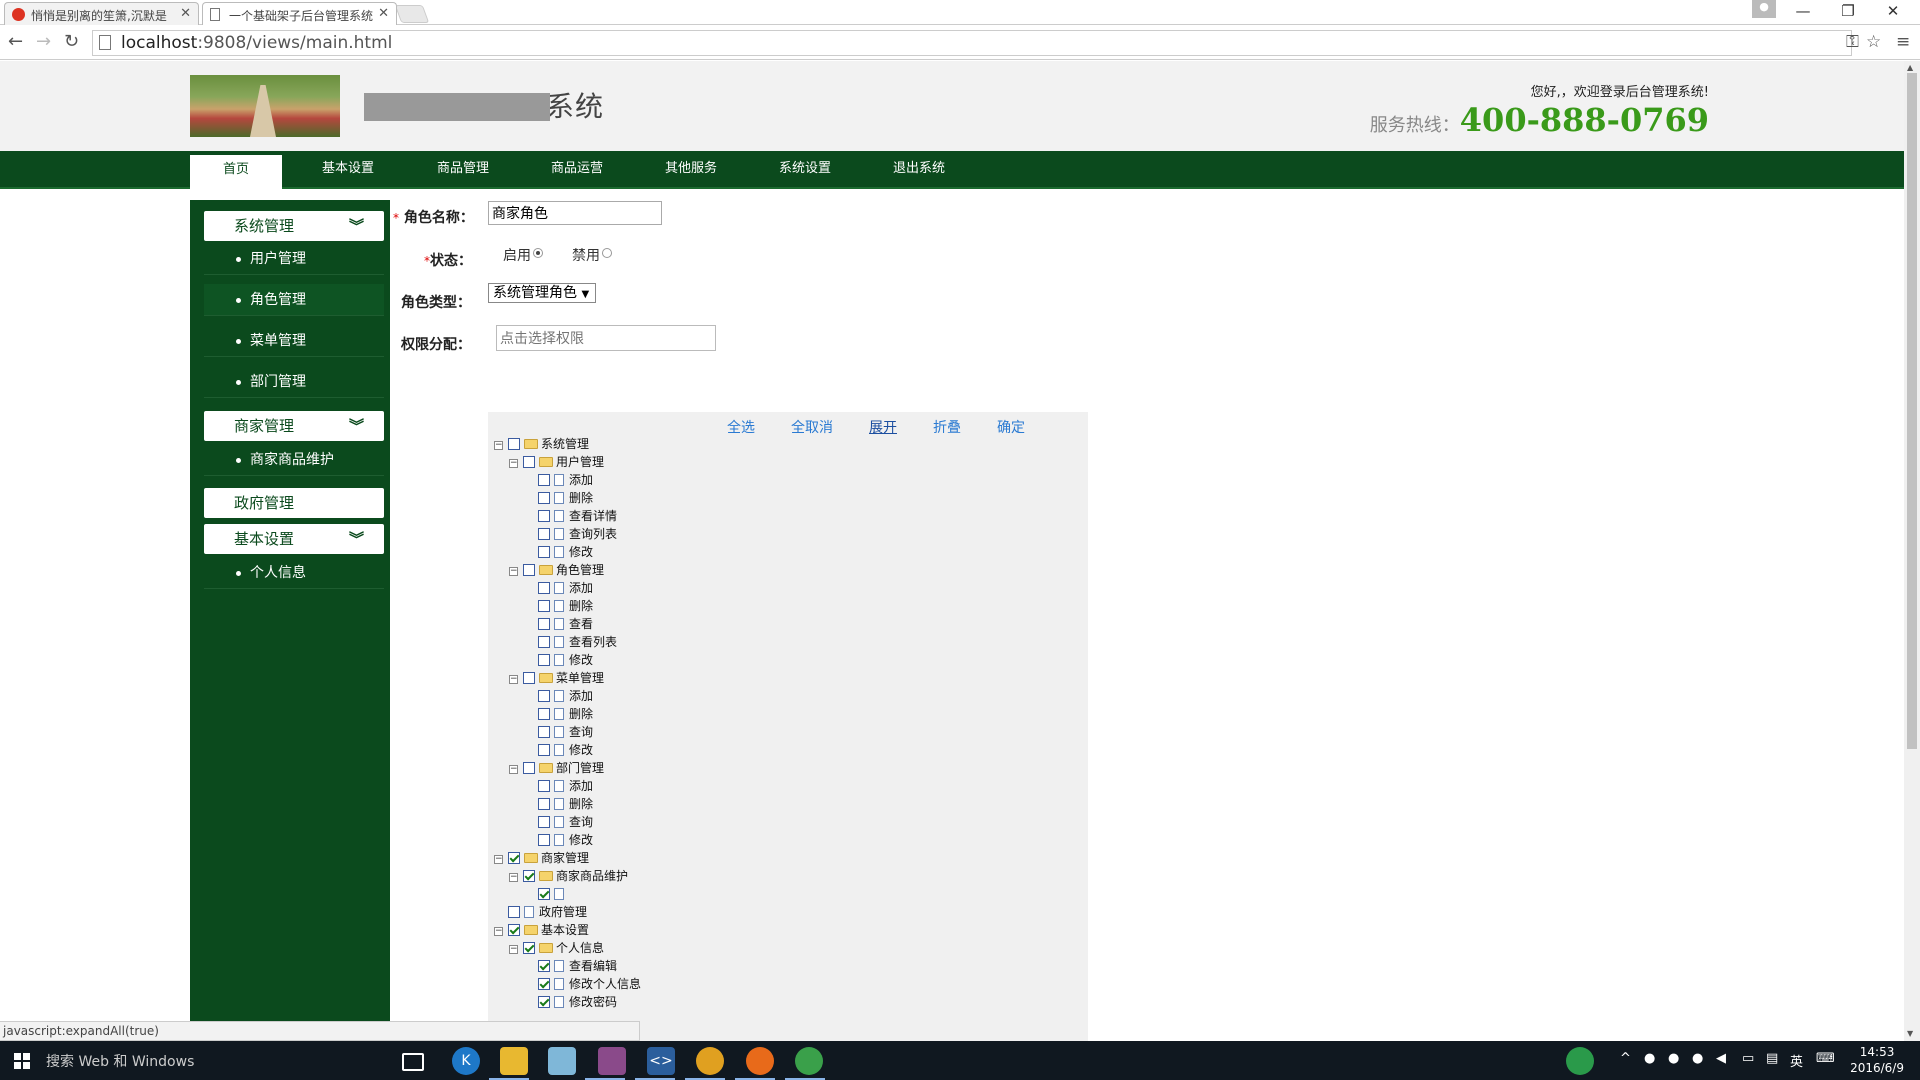 Image resolution: width=1920 pixels, height=1080 pixels. I want to click on nav-product-ops: 商品运营, so click(577, 170).